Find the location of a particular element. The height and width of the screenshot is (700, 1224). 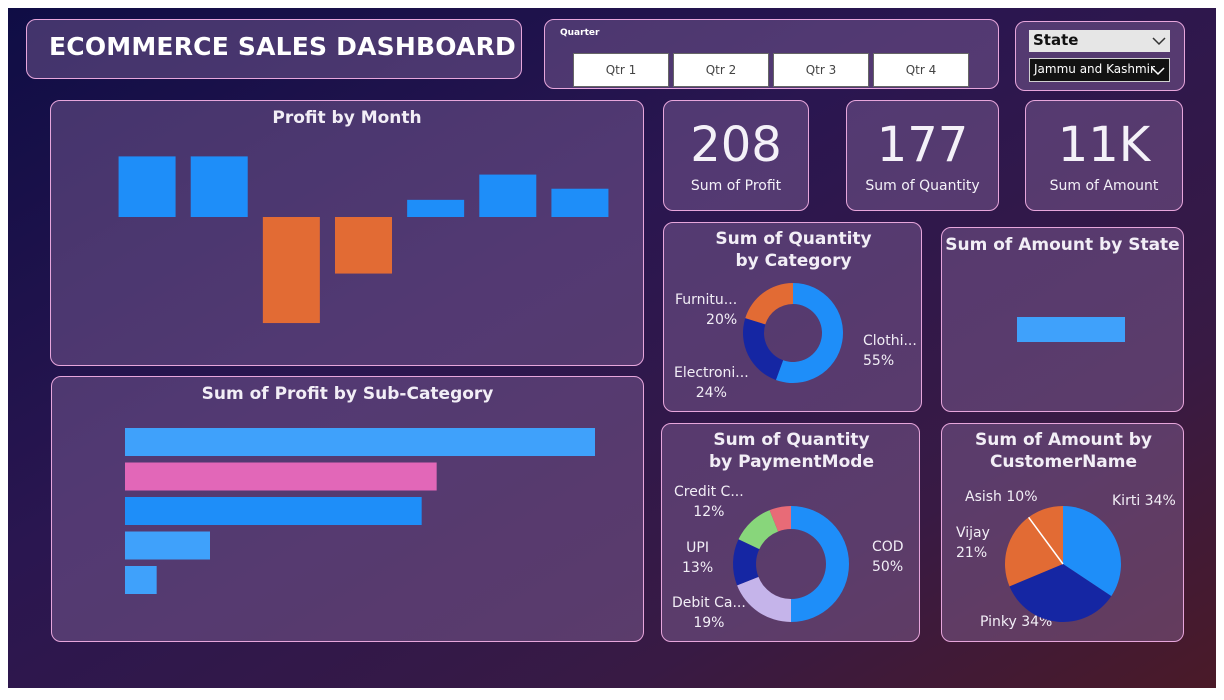

profit-by-subcategory-plot is located at coordinates (360, 511).